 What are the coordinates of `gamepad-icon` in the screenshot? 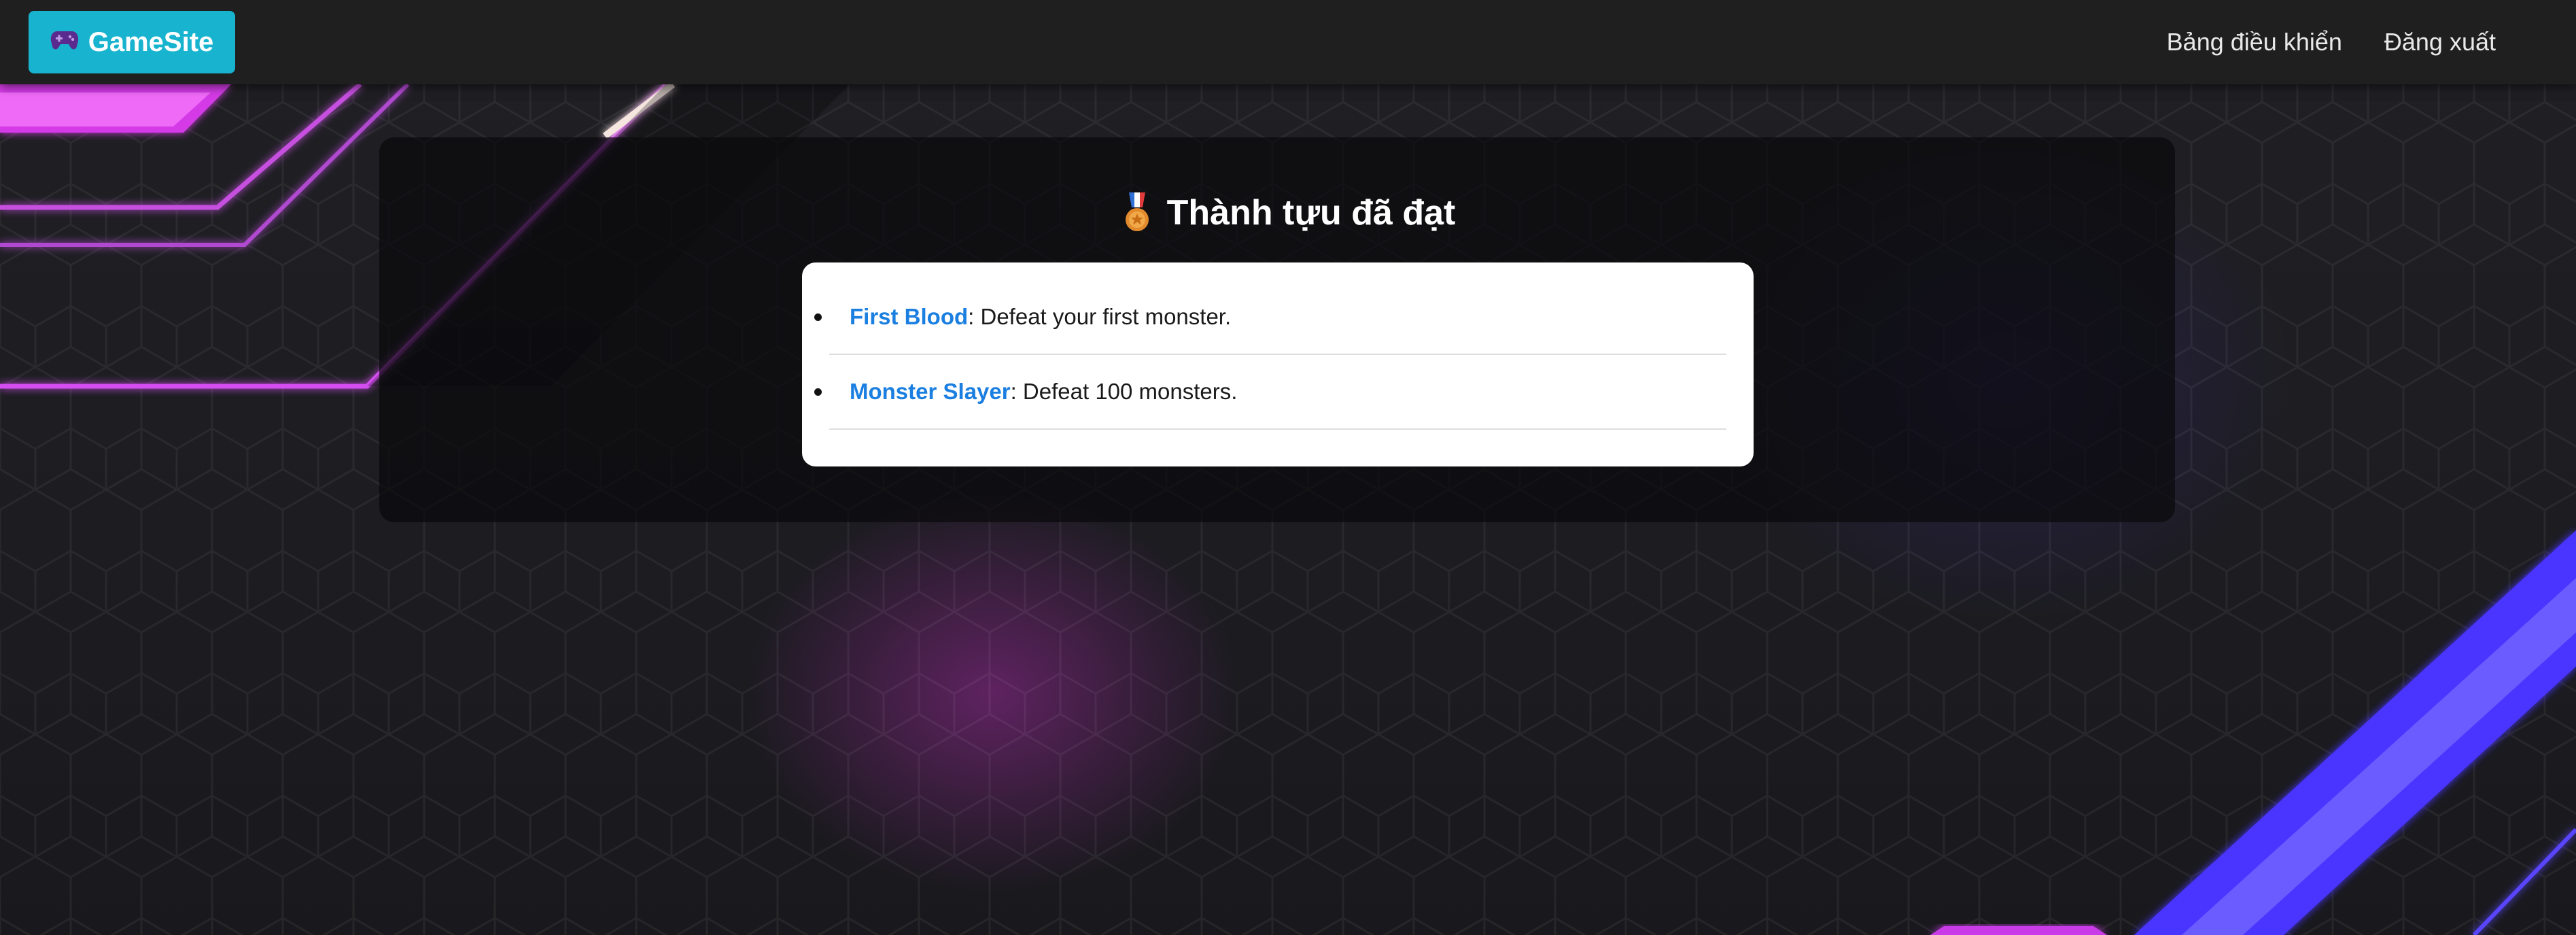 It's located at (64, 42).